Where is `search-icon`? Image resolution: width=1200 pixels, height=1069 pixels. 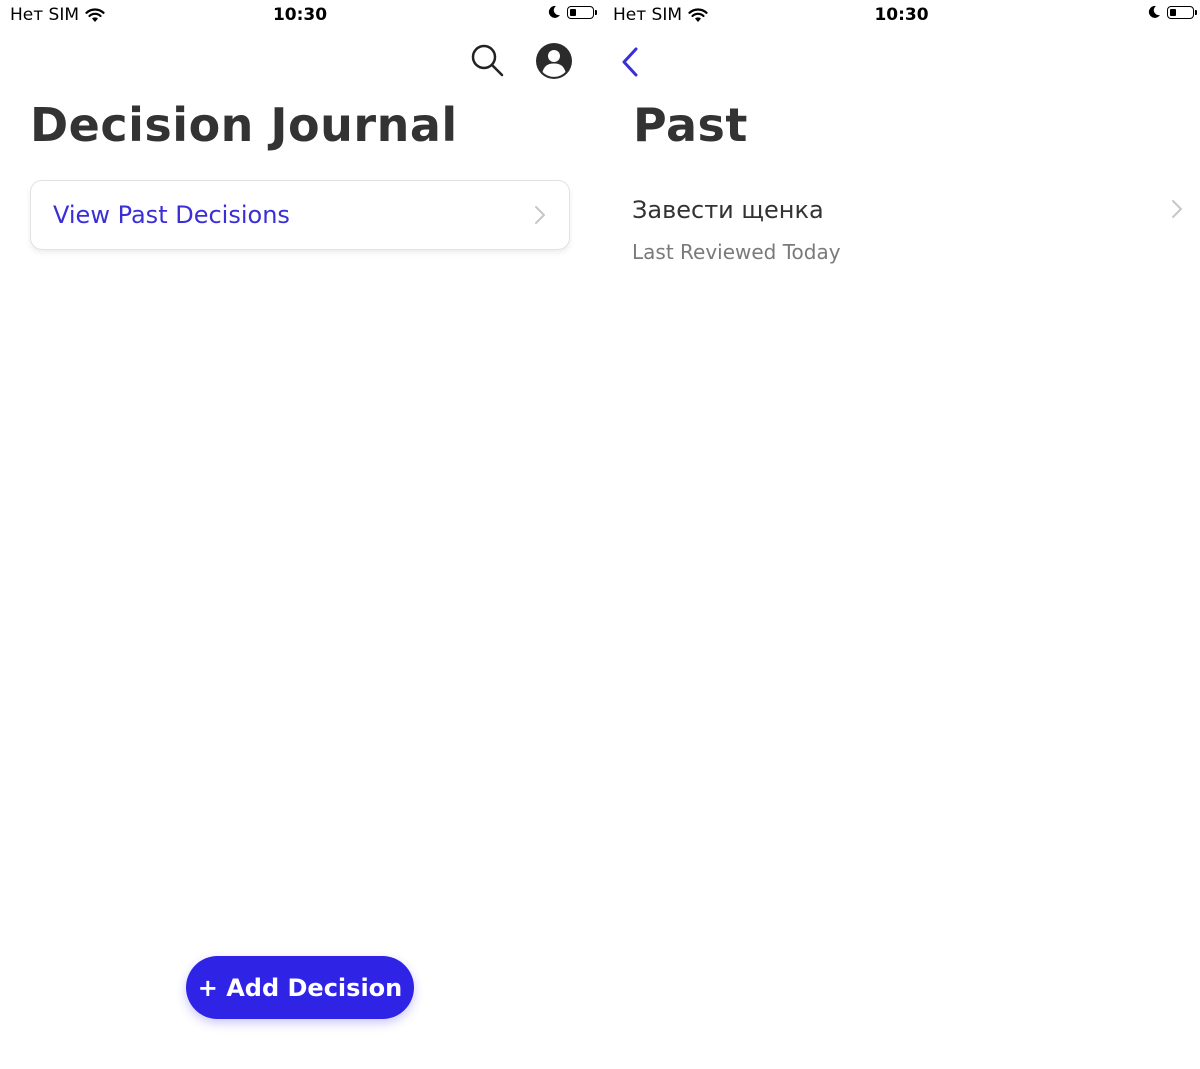 search-icon is located at coordinates (487, 60).